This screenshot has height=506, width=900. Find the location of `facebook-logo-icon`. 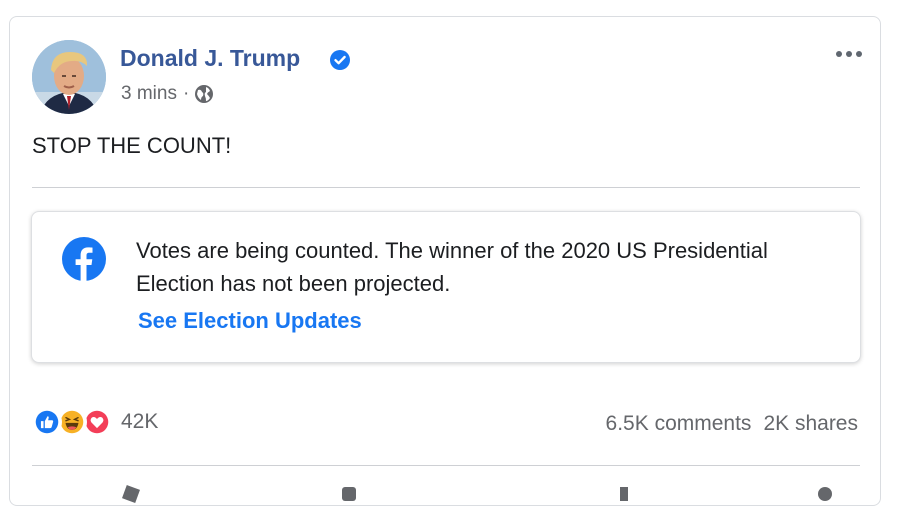

facebook-logo-icon is located at coordinates (84, 259).